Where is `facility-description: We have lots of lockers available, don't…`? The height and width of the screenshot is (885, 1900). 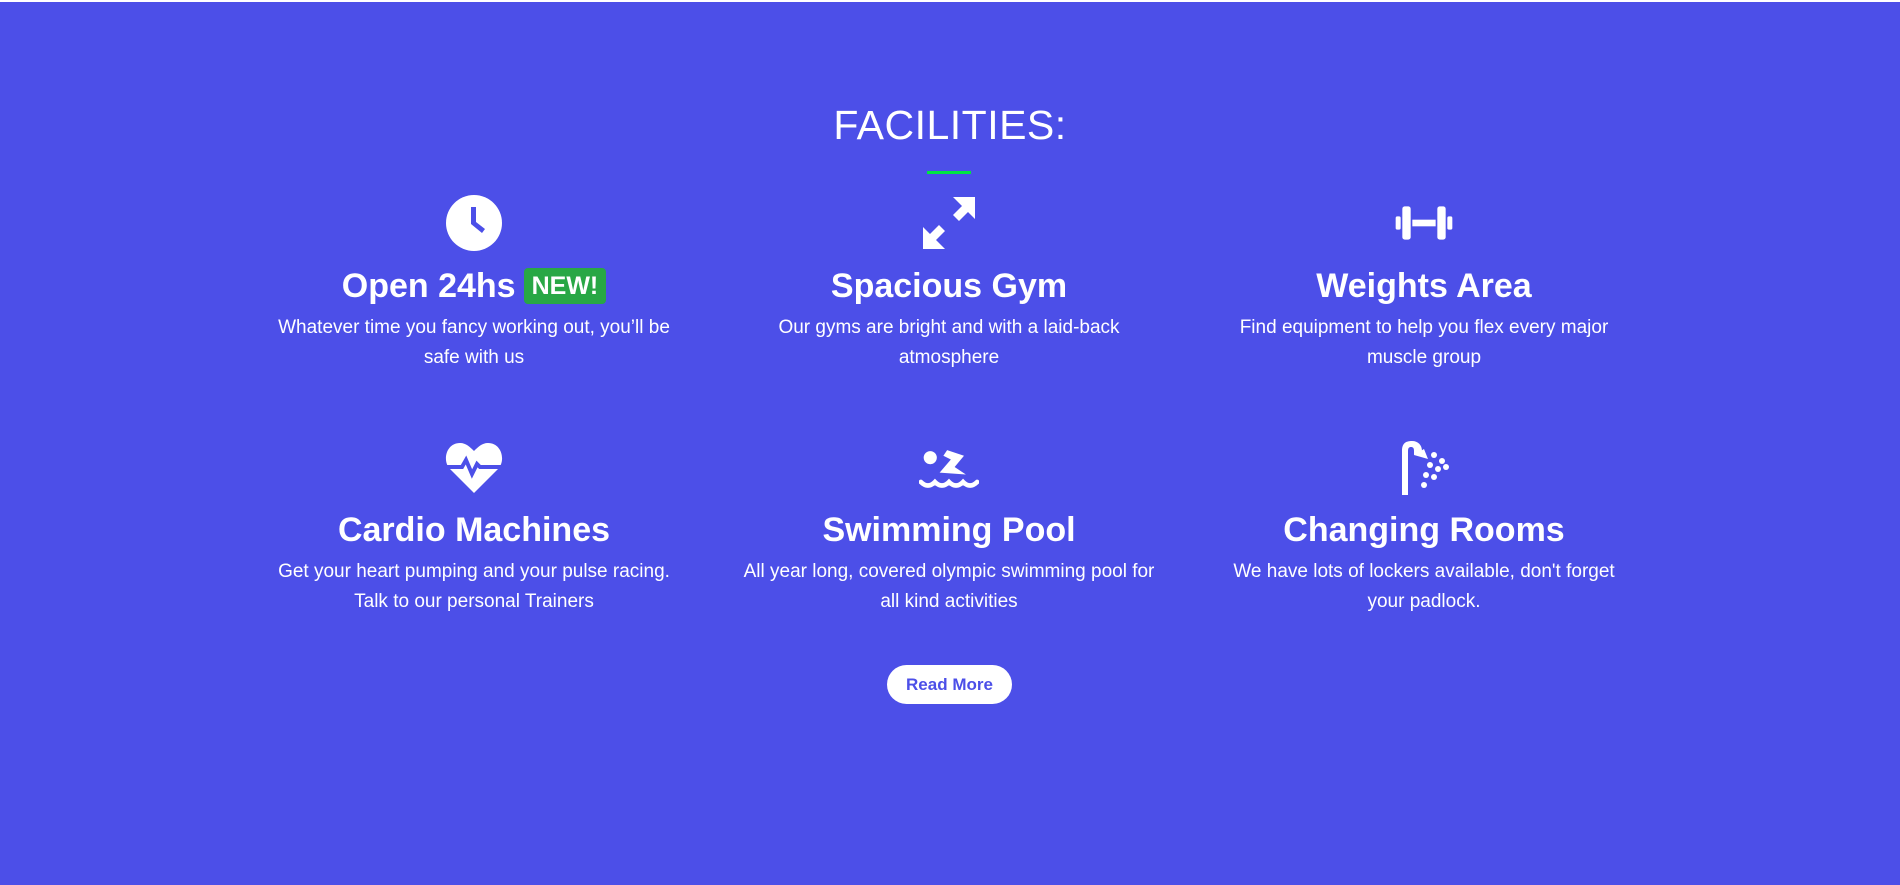 facility-description: We have lots of lockers available, don't… is located at coordinates (1424, 586).